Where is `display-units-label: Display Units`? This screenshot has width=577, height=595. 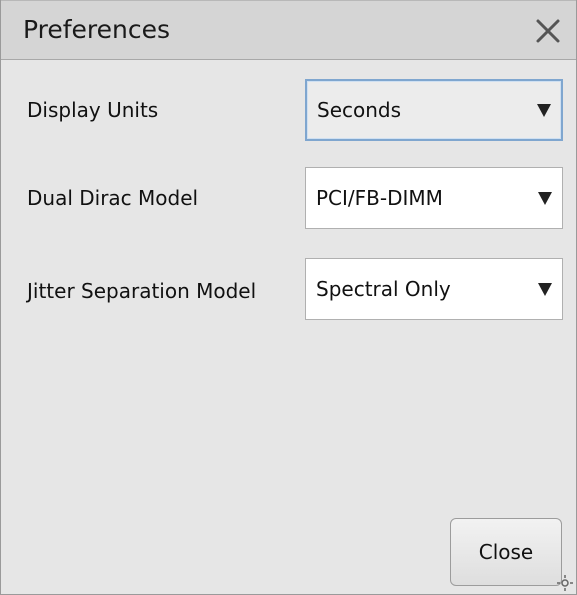 display-units-label: Display Units is located at coordinates (93, 110).